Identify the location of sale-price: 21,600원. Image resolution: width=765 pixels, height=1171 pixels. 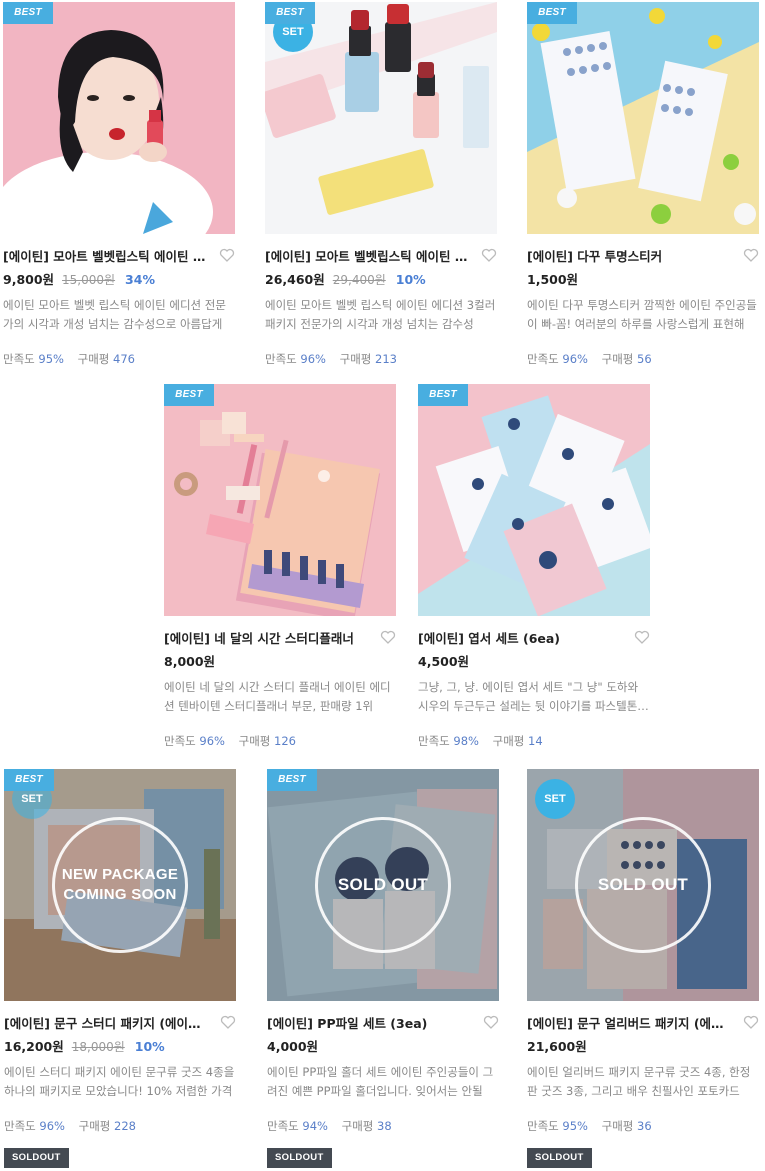
(557, 1046).